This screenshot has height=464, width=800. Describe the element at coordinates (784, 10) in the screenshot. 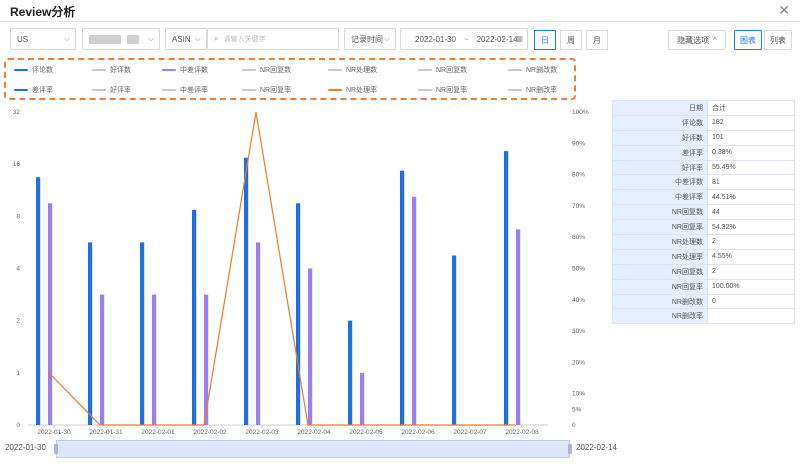

I see `close-icon: ✕` at that location.